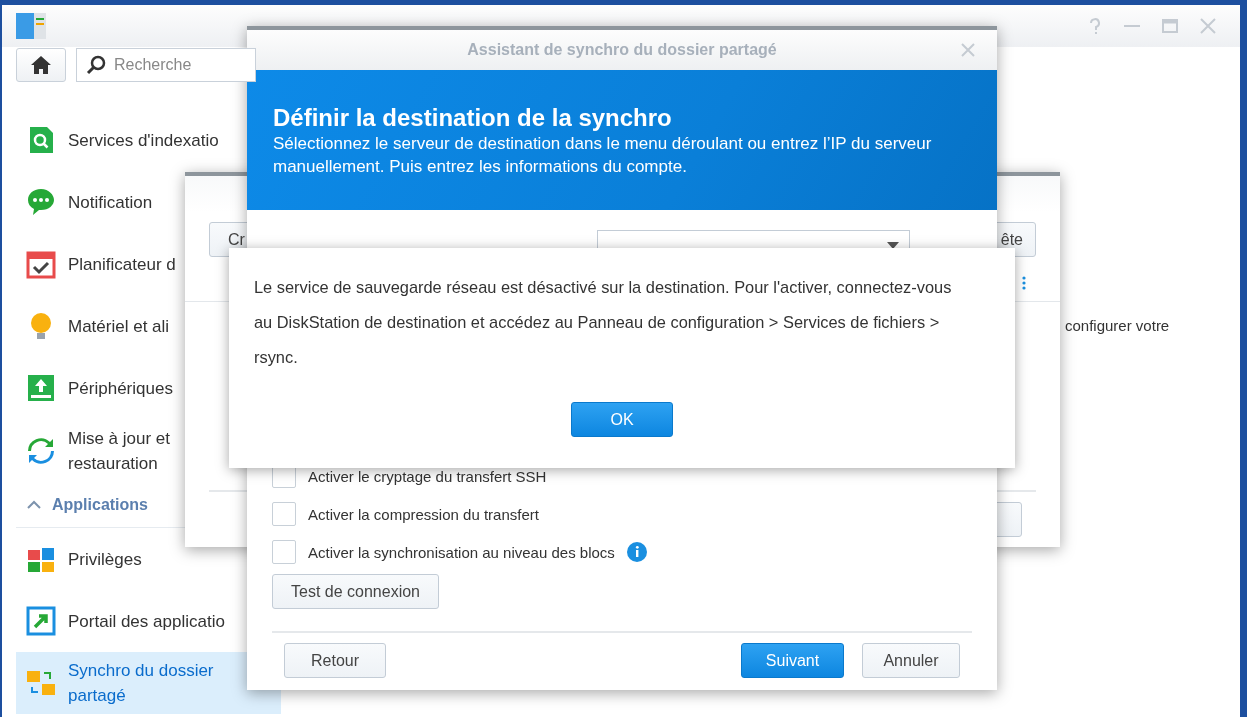  What do you see at coordinates (1095, 26) in the screenshot?
I see `help-icon` at bounding box center [1095, 26].